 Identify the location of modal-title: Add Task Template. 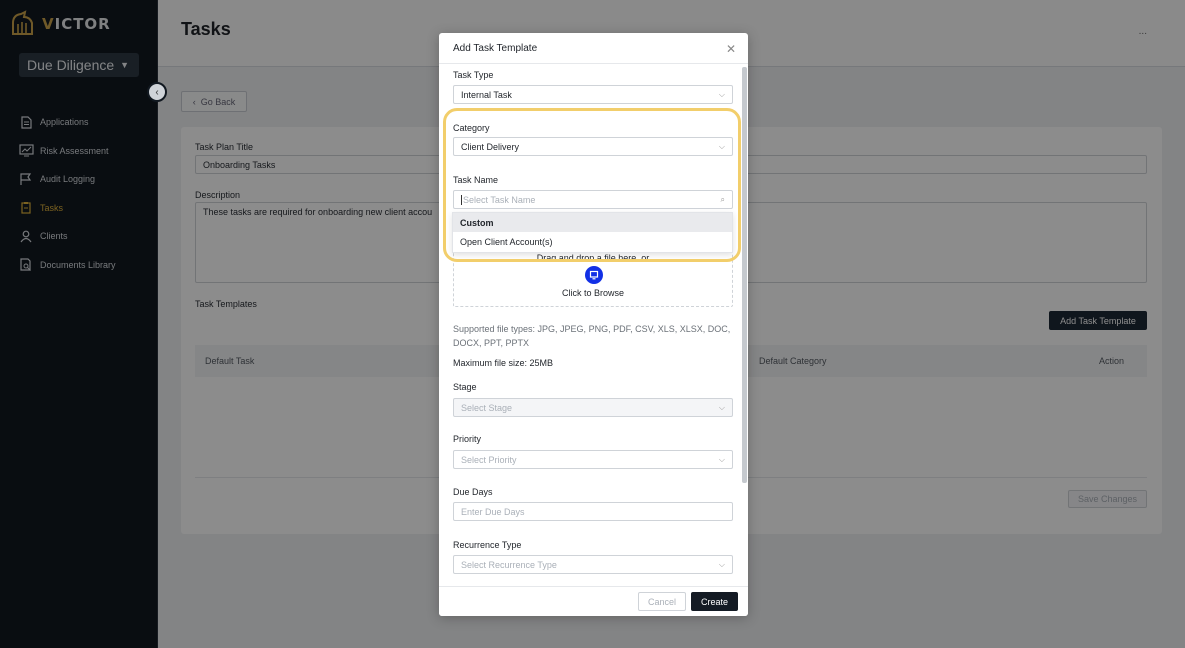
(593, 48).